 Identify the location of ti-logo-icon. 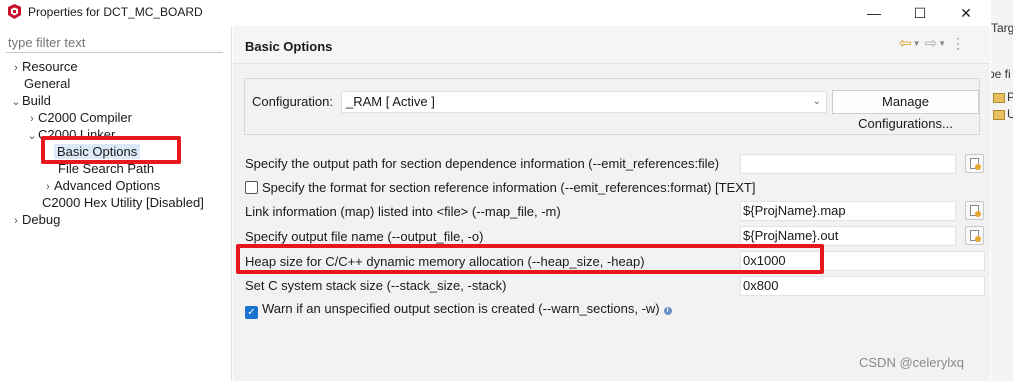
(14, 11).